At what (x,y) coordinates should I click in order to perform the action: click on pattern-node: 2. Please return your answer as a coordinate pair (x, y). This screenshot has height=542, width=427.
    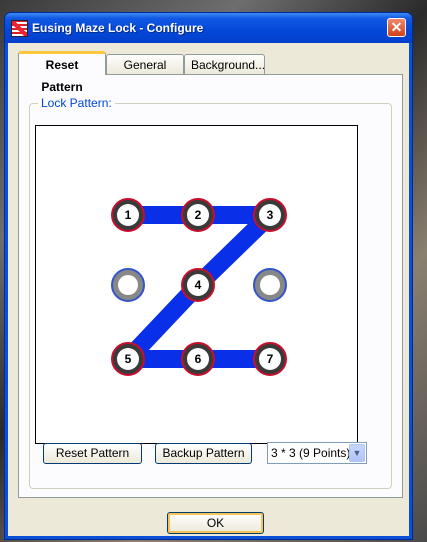
    Looking at the image, I should click on (198, 215).